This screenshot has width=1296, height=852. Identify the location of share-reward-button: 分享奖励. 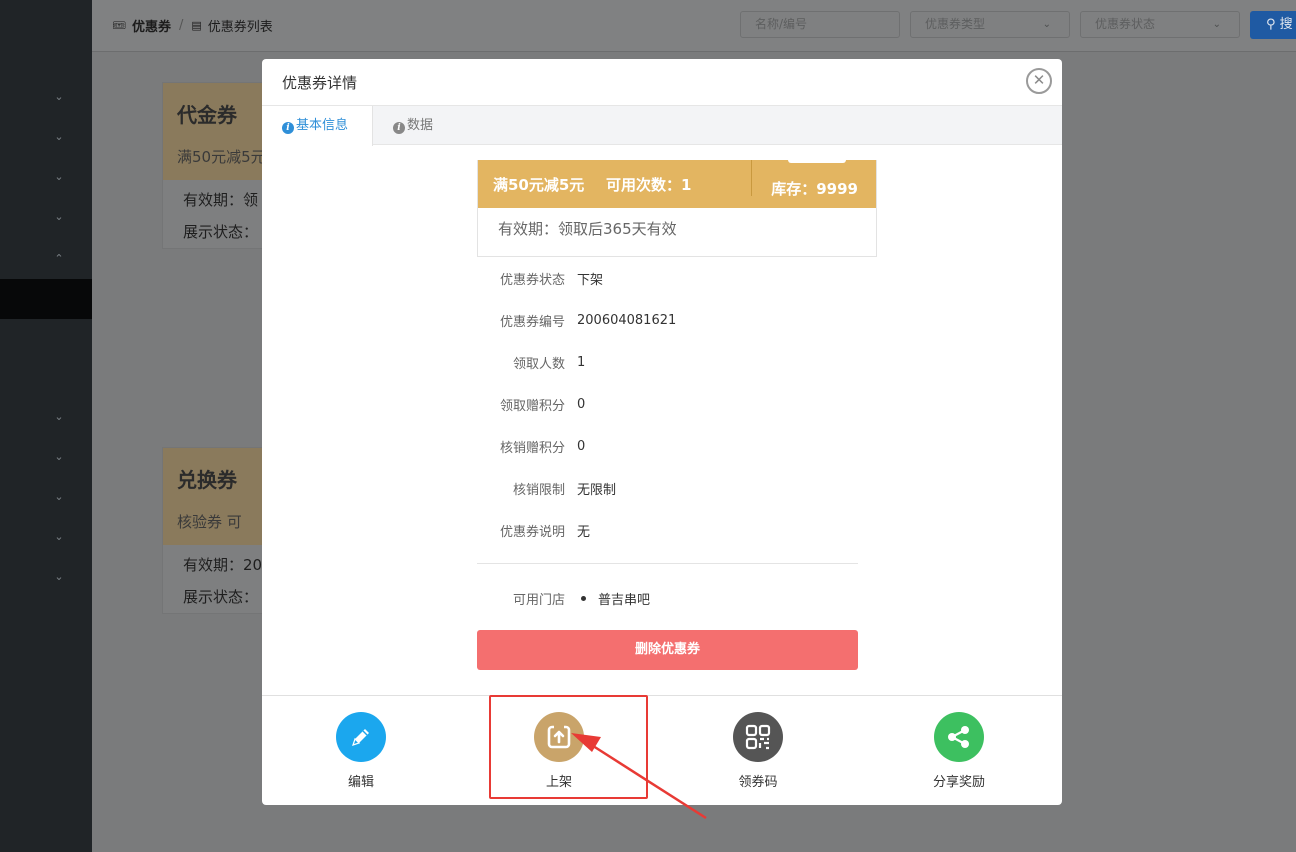
(959, 751).